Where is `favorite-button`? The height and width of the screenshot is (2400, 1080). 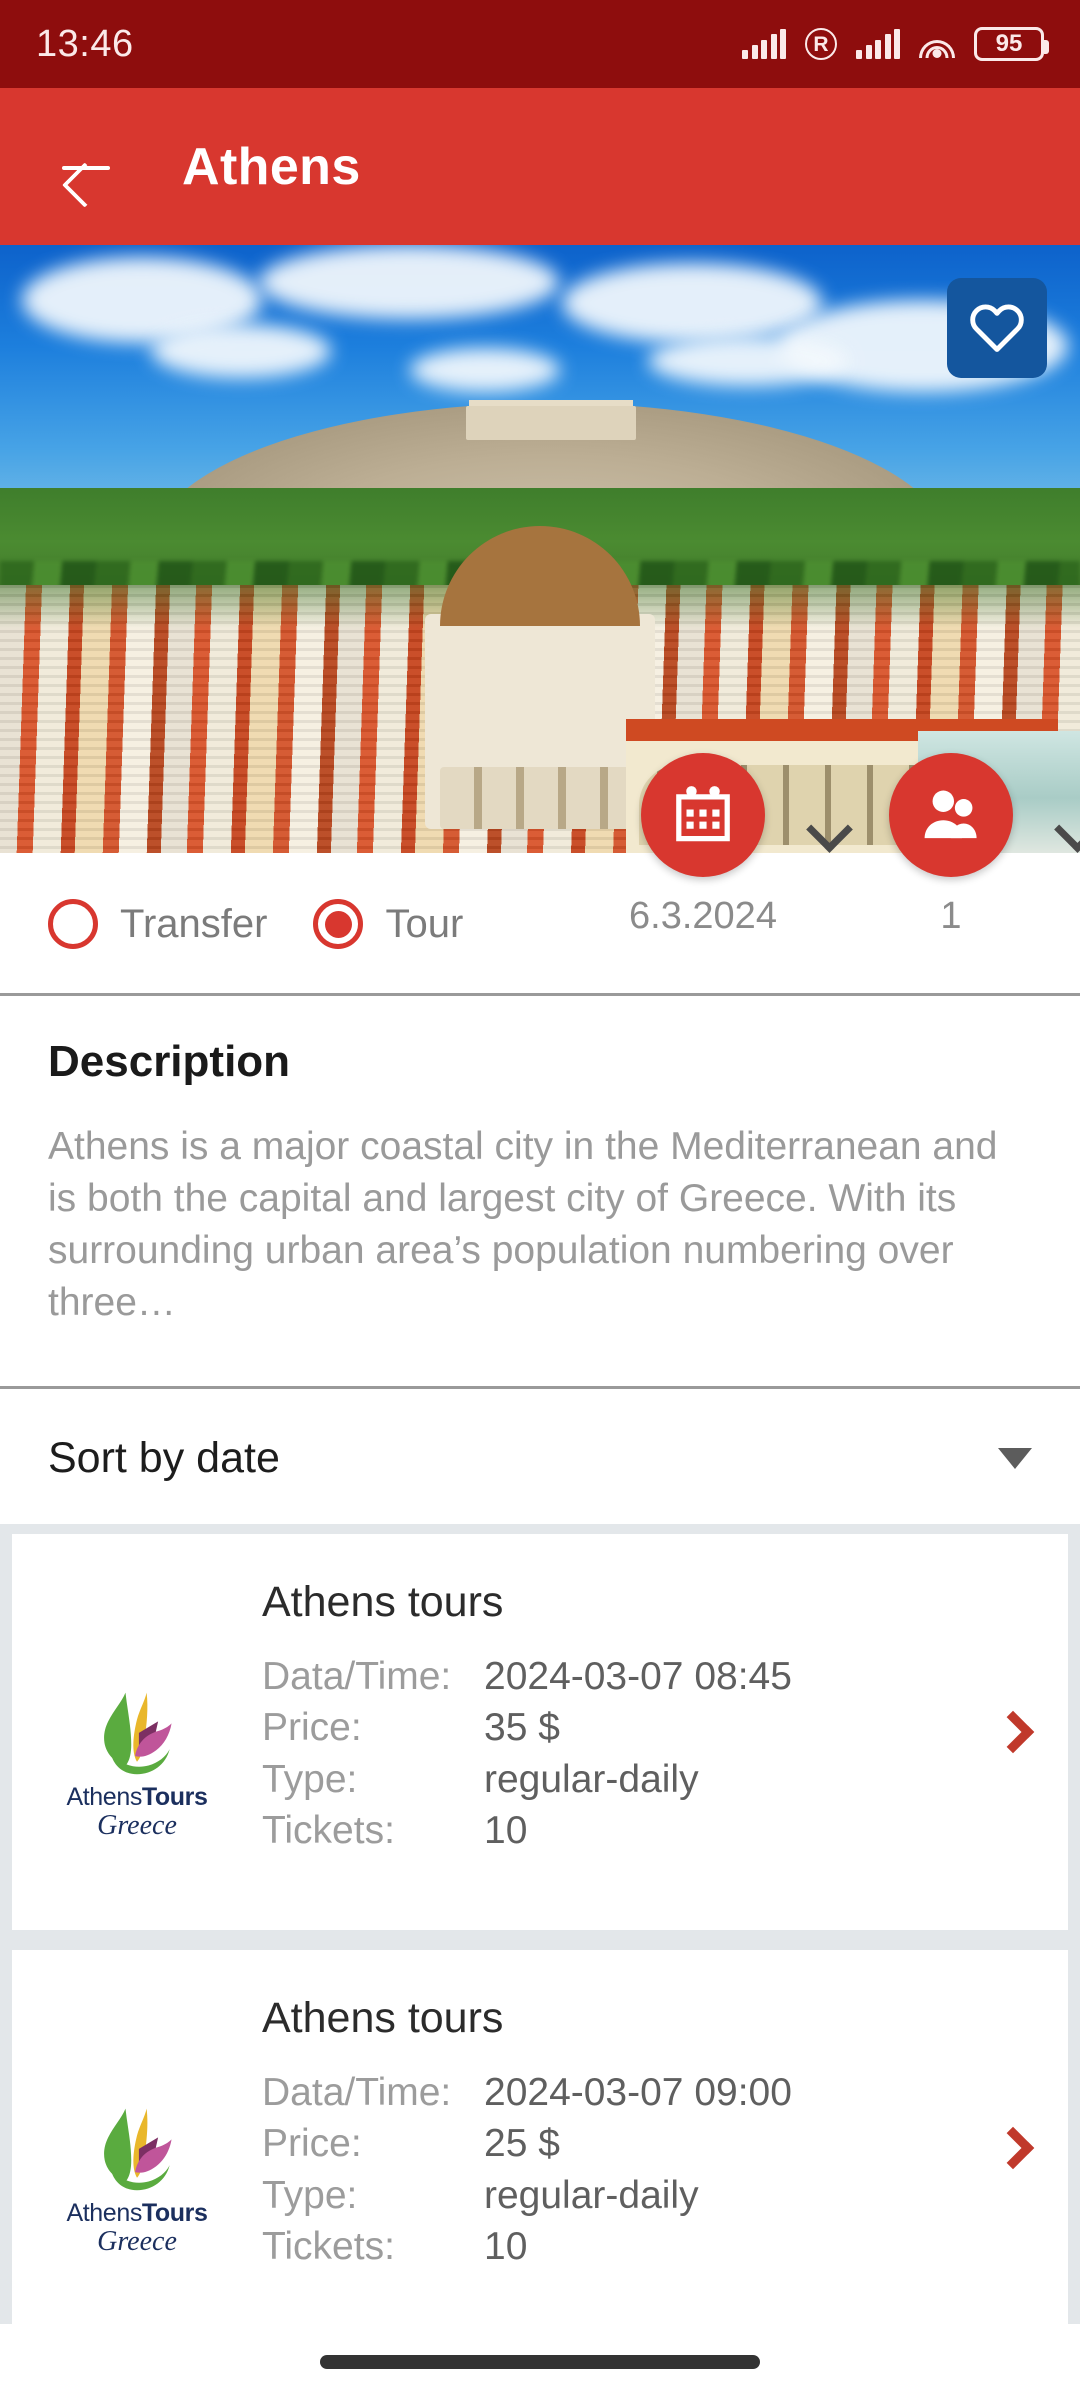 favorite-button is located at coordinates (997, 328).